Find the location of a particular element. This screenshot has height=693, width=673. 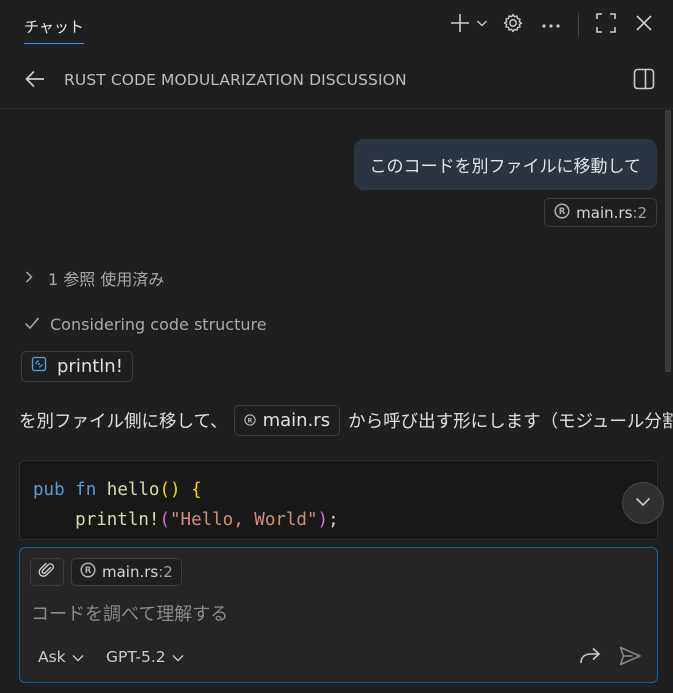

references-summary: 1 参照 使用済み is located at coordinates (106, 279).